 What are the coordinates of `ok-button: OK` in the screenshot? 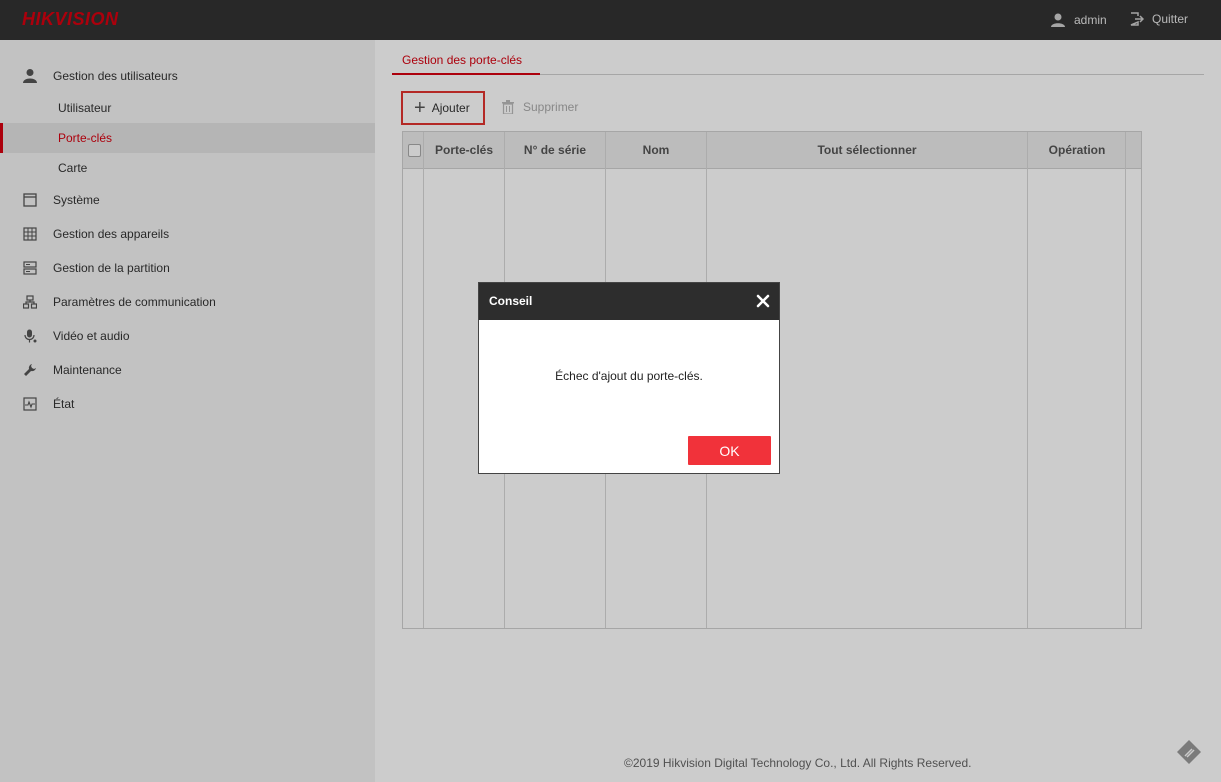 It's located at (729, 450).